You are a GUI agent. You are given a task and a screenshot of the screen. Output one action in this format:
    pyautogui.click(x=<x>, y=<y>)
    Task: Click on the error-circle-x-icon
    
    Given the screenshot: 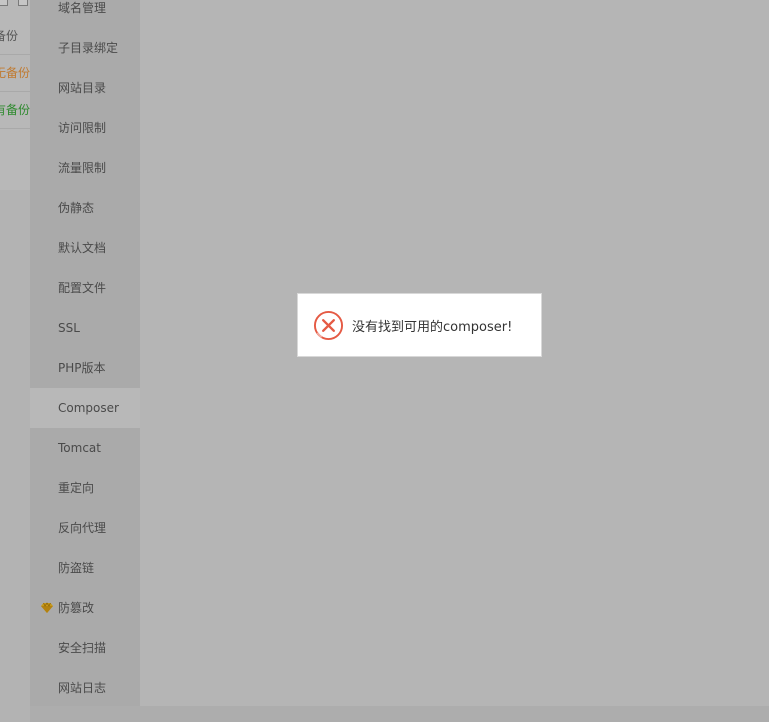 What is the action you would take?
    pyautogui.click(x=328, y=325)
    